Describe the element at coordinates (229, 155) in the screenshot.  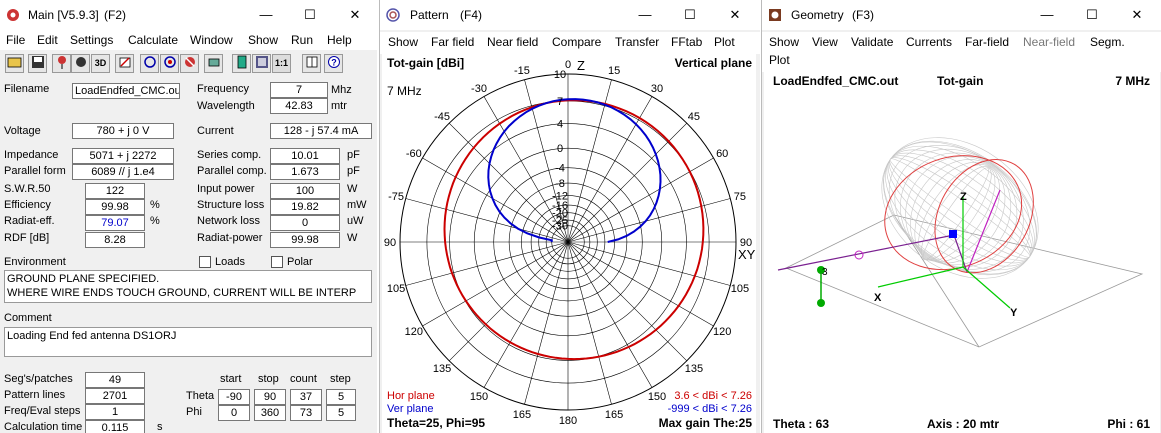
I see `series-comp-label: Series comp.` at that location.